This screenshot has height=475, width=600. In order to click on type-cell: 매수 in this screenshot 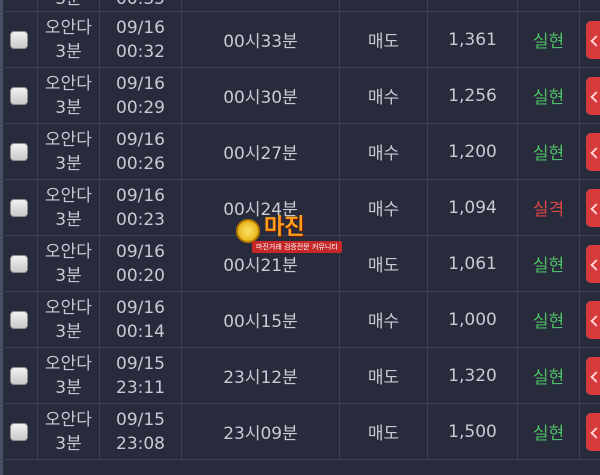, I will do `click(384, 151)`.